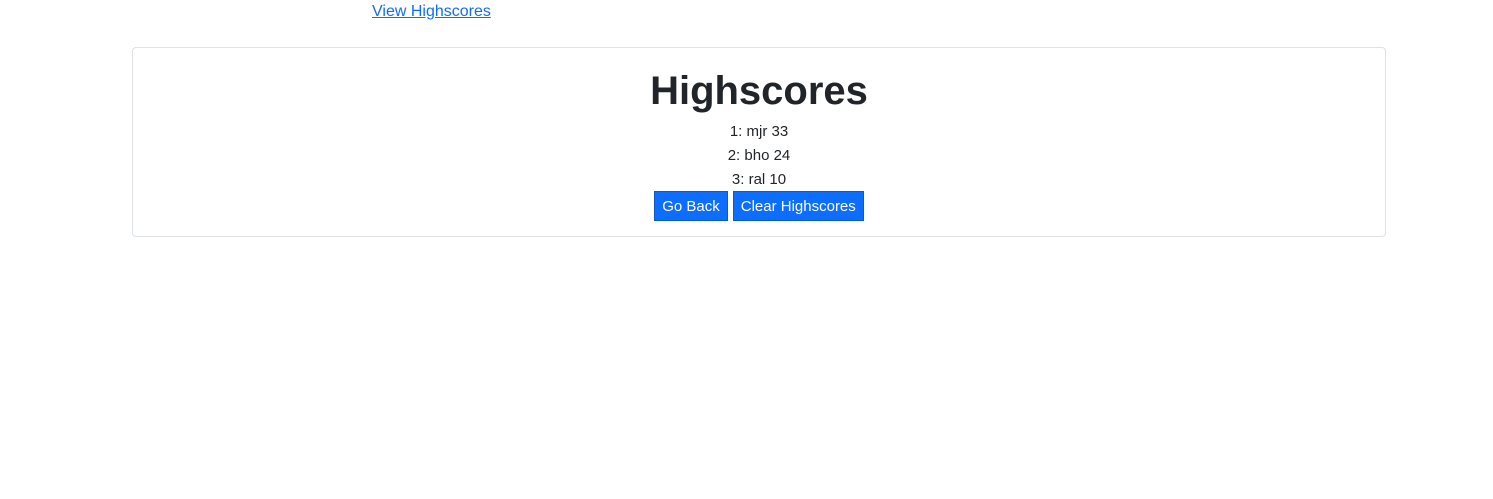 The height and width of the screenshot is (499, 1493). I want to click on top-nav: View Highscores, so click(431, 12).